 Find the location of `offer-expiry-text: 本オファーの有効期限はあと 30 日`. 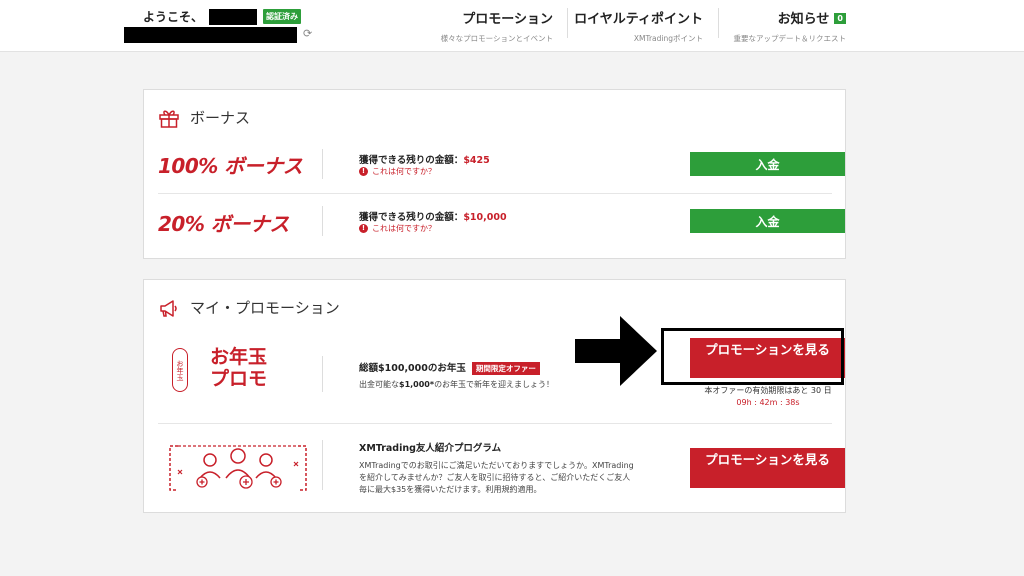

offer-expiry-text: 本オファーの有効期限はあと 30 日 is located at coordinates (768, 390).